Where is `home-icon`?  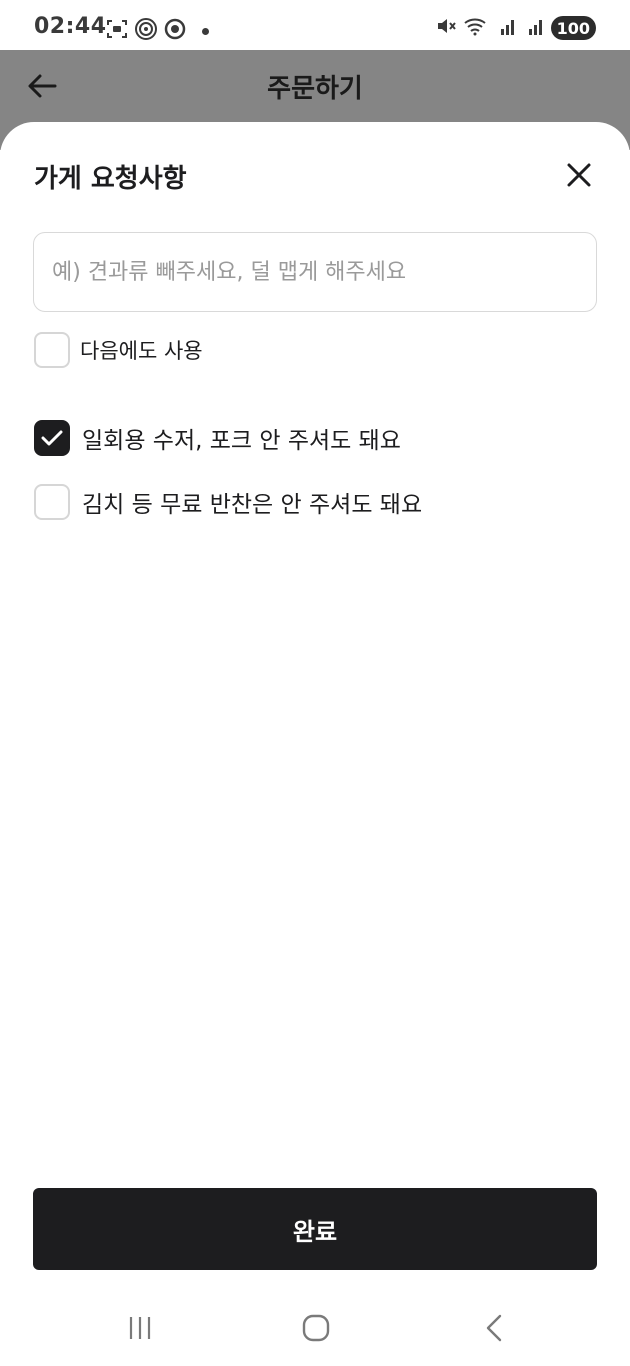 home-icon is located at coordinates (316, 1328).